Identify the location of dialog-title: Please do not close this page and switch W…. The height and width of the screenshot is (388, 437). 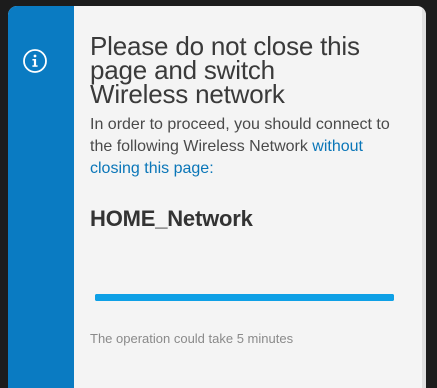
(249, 71).